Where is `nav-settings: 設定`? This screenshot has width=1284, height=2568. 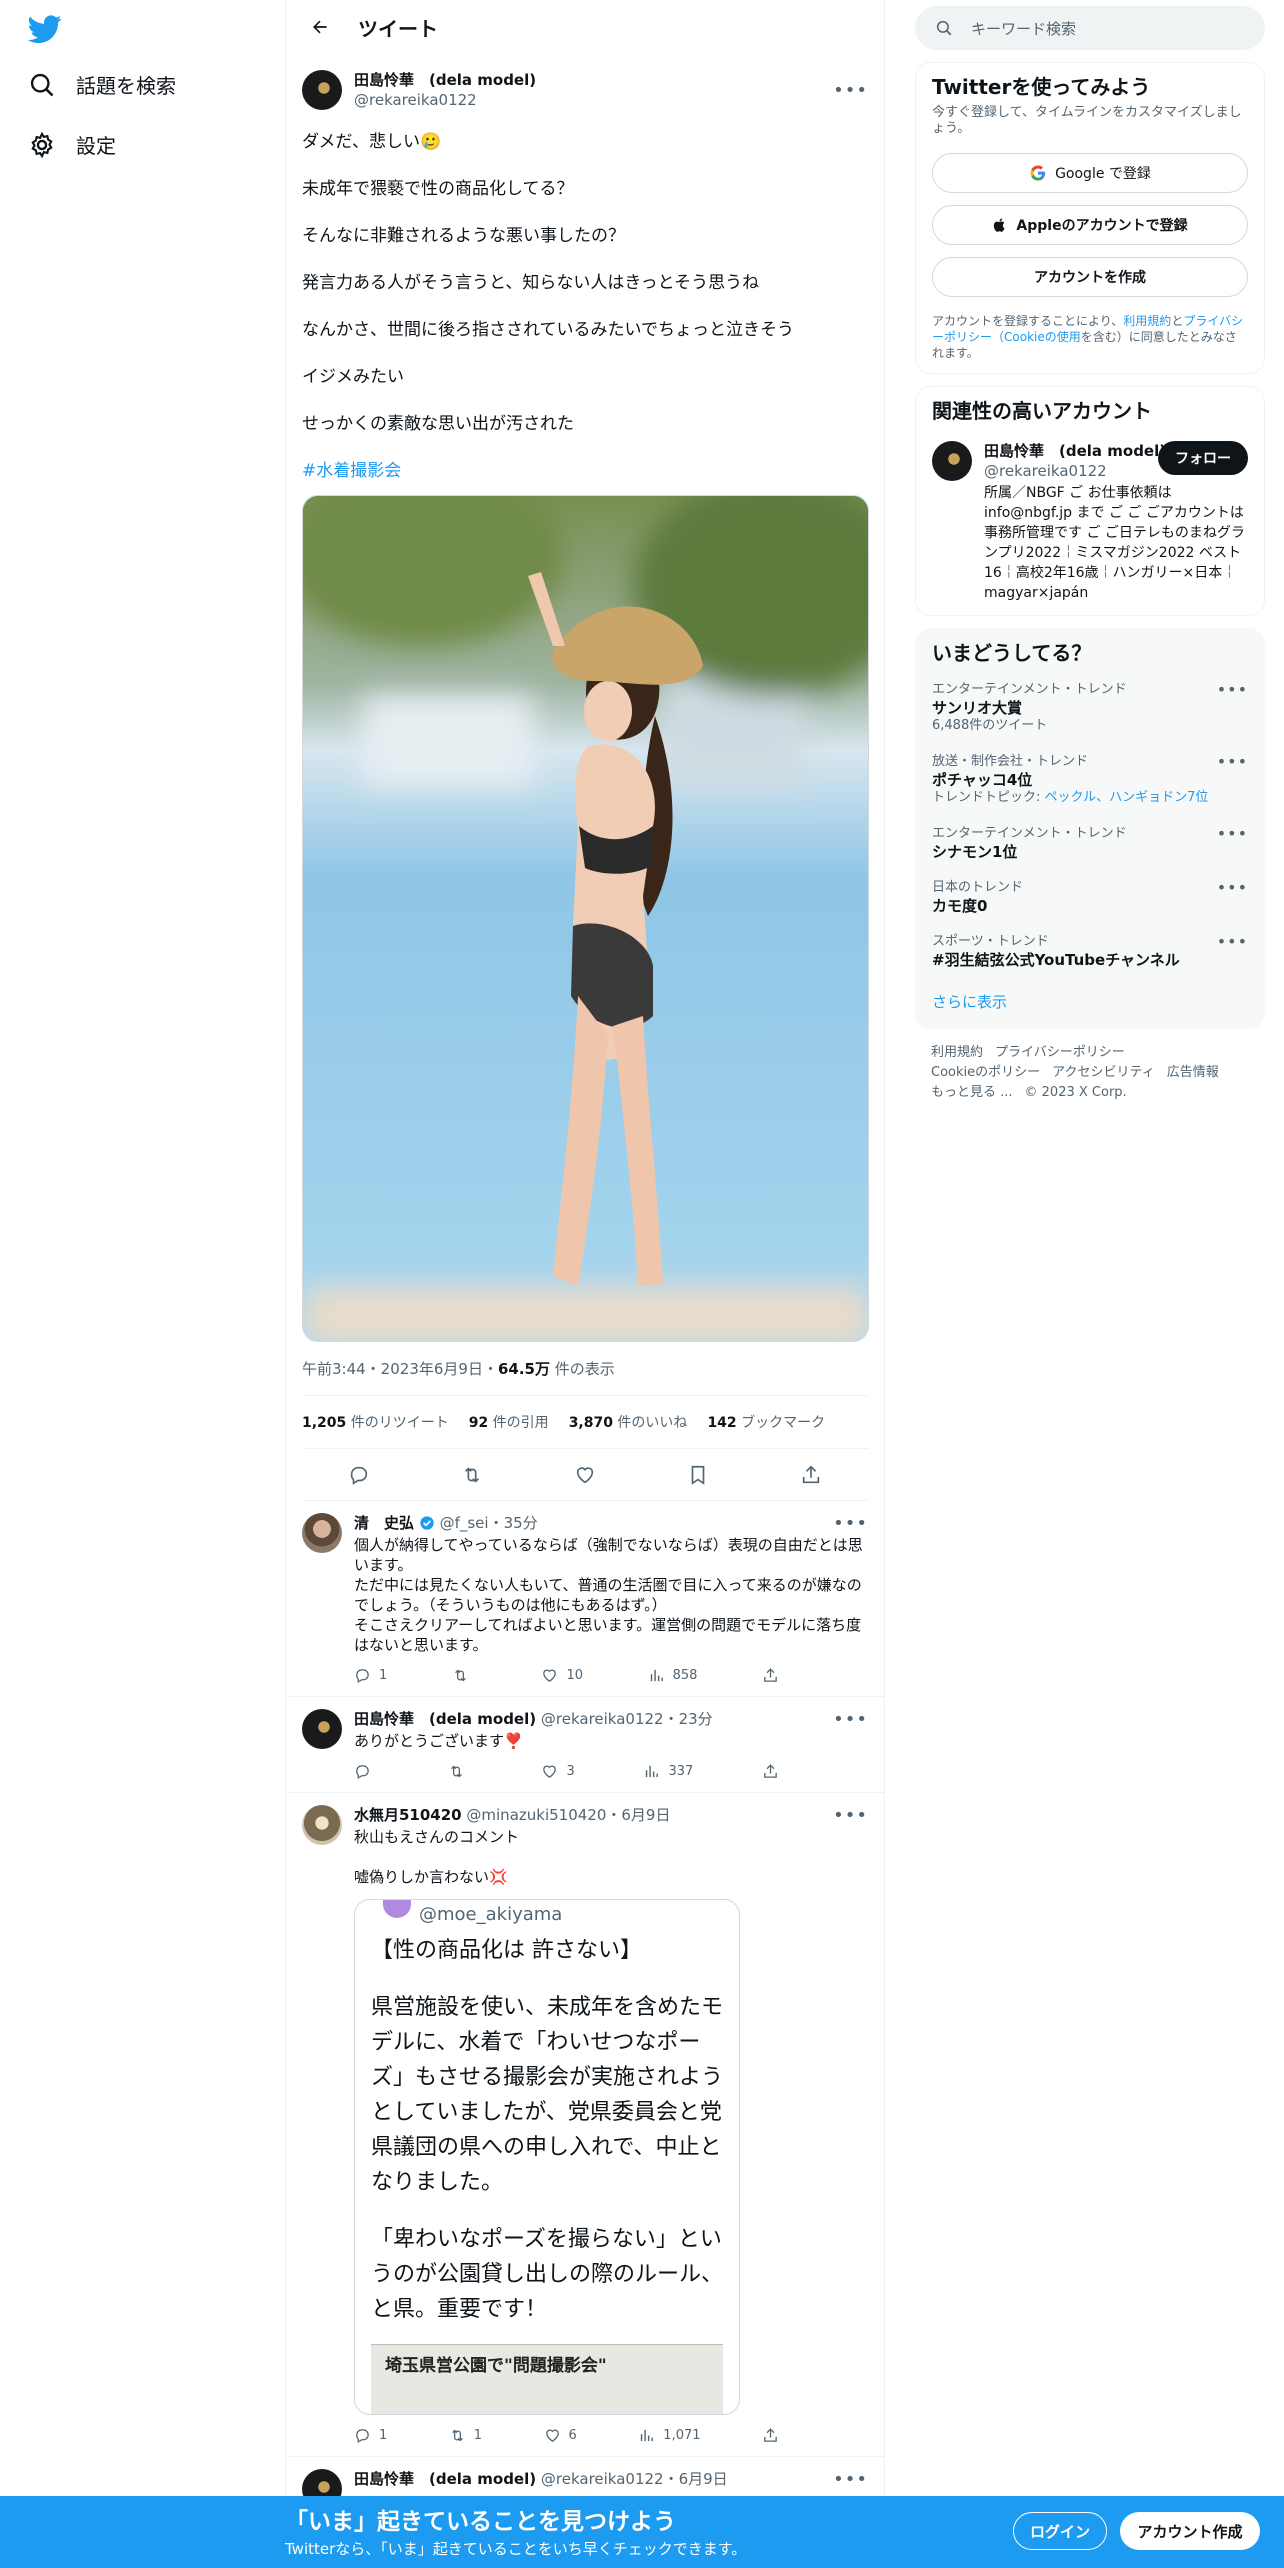 nav-settings: 設定 is located at coordinates (72, 144).